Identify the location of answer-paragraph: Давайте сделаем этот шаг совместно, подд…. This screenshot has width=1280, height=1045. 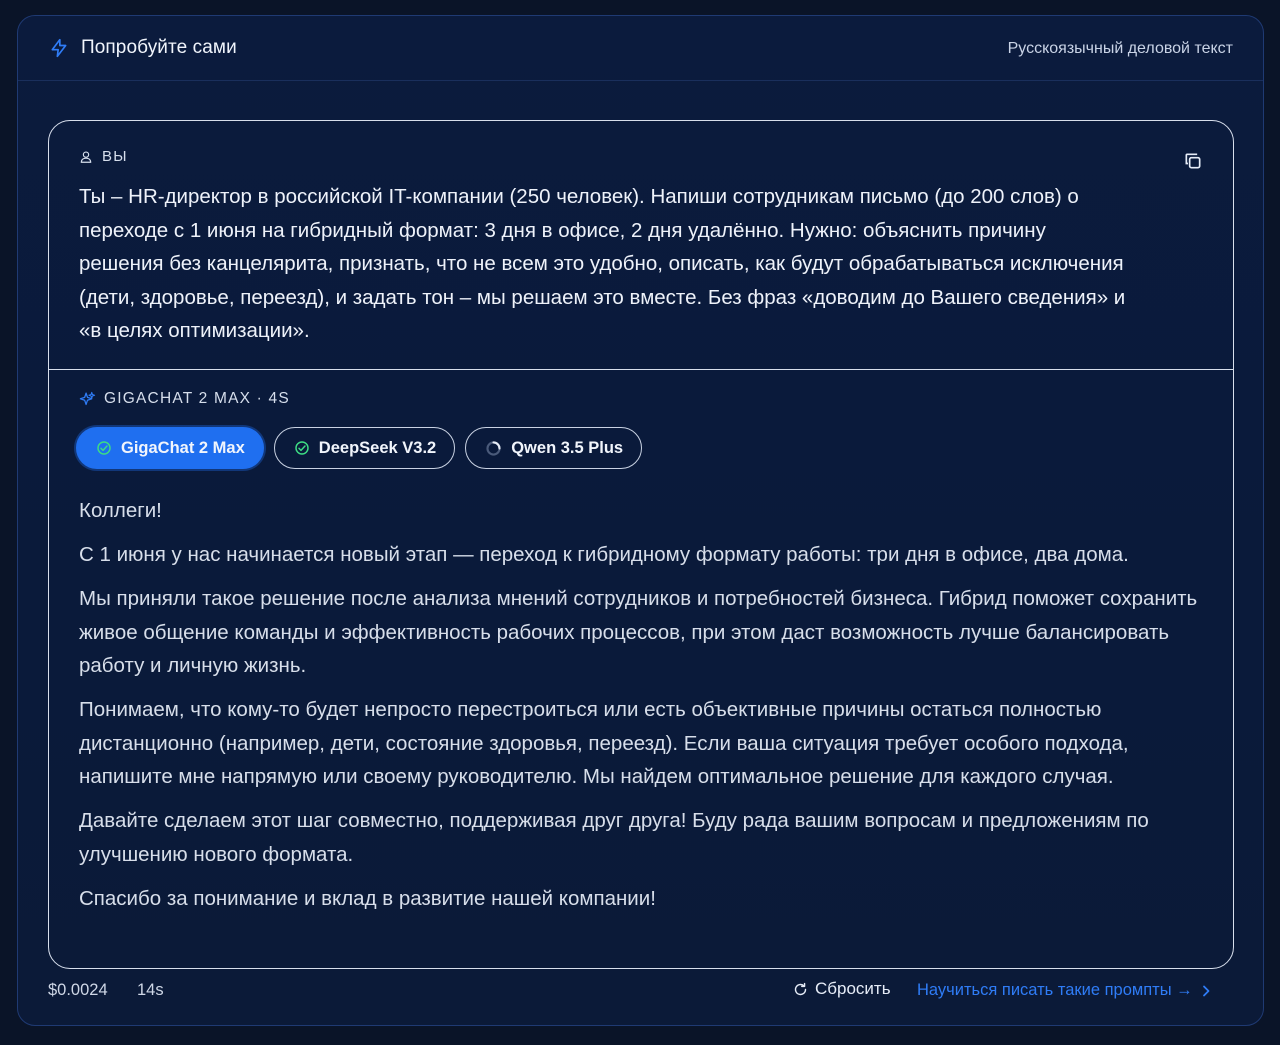
(614, 837).